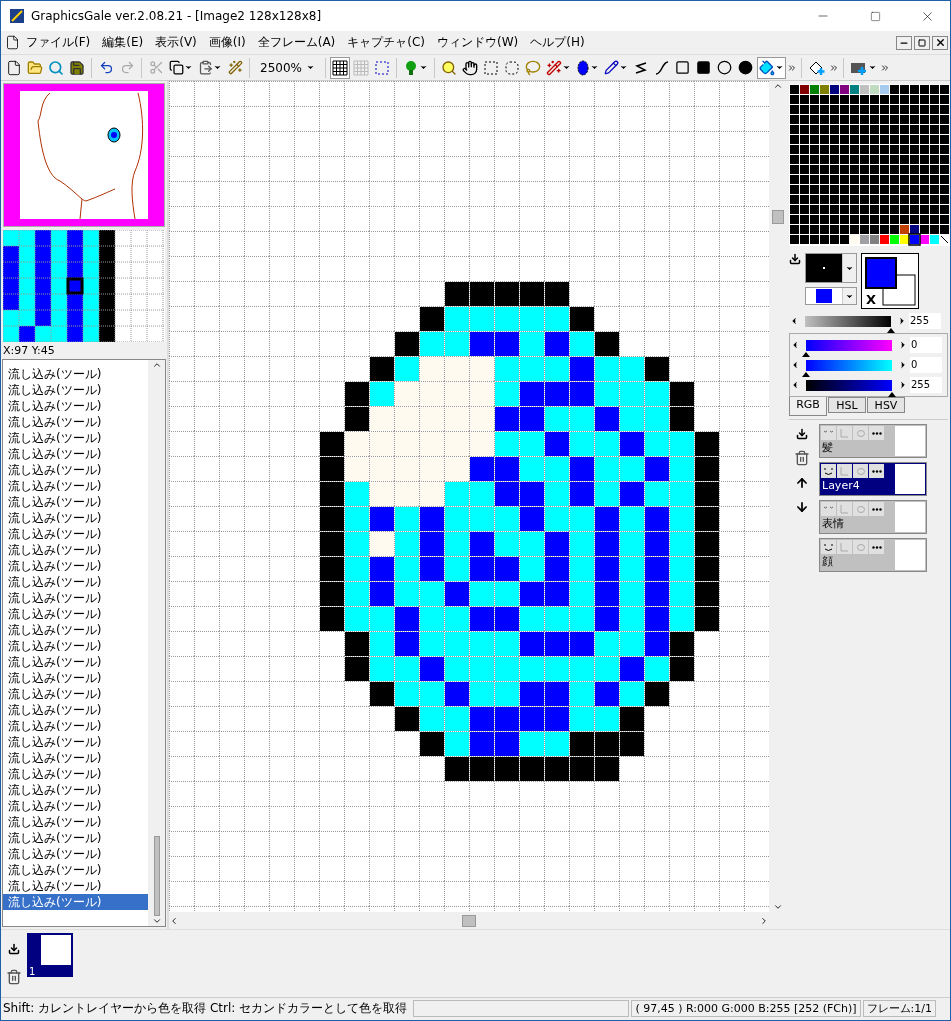 This screenshot has height=1021, width=951. What do you see at coordinates (890, 281) in the screenshot?
I see `color-swap-box: X` at bounding box center [890, 281].